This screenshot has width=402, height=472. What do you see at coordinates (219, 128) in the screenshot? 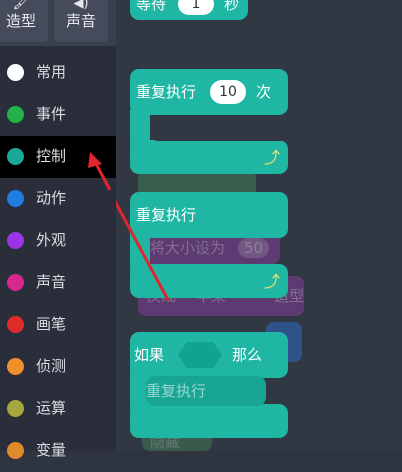
I see `repeat-n-slot` at bounding box center [219, 128].